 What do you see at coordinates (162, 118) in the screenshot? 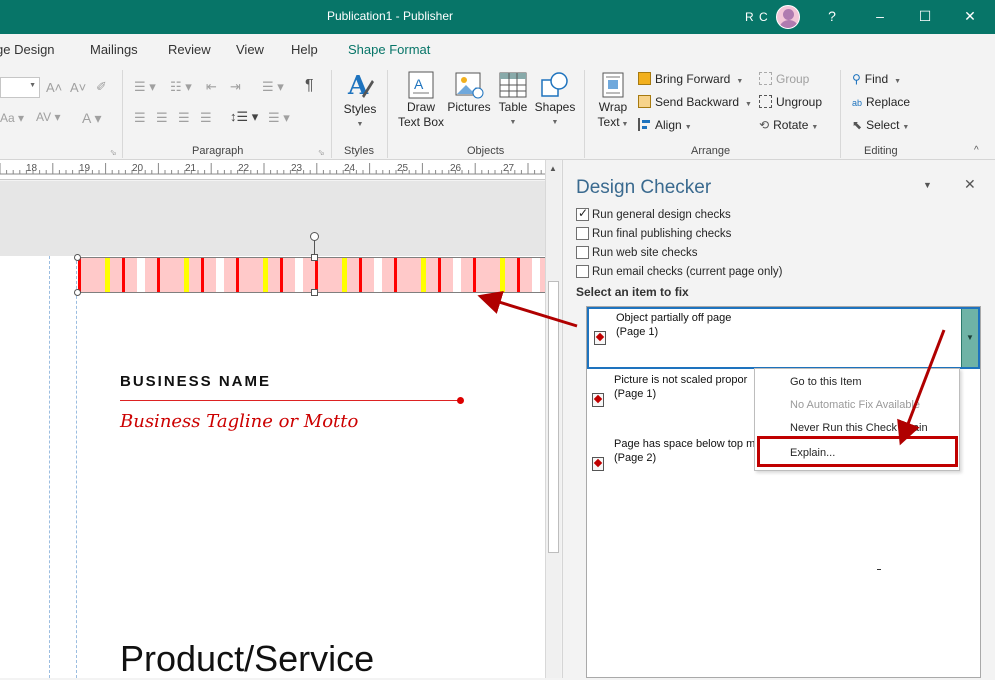
I see `align-center-icon: ☰` at bounding box center [162, 118].